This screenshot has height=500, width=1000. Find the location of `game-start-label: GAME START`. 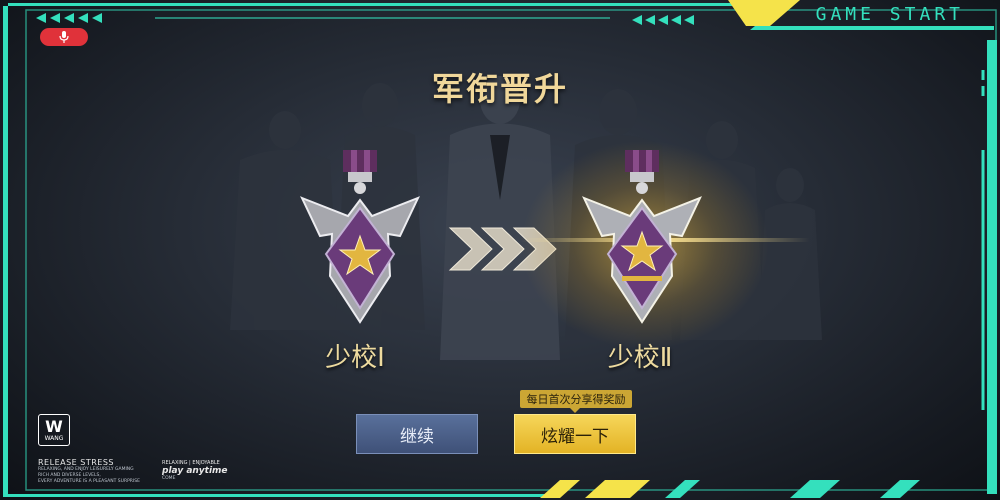

game-start-label: GAME START is located at coordinates (889, 14).